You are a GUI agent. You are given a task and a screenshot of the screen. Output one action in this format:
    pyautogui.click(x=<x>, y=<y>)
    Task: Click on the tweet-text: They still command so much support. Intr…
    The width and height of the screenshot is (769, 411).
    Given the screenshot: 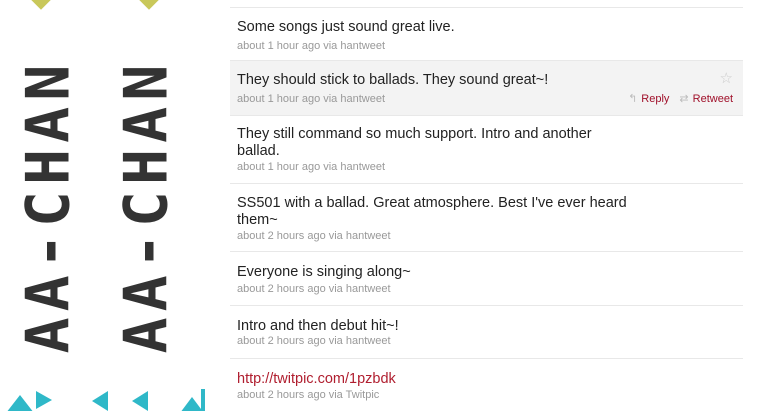 What is the action you would take?
    pyautogui.click(x=414, y=142)
    